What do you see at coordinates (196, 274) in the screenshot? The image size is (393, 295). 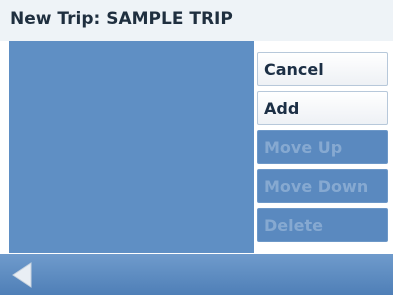 I see `bottom-toolbar` at bounding box center [196, 274].